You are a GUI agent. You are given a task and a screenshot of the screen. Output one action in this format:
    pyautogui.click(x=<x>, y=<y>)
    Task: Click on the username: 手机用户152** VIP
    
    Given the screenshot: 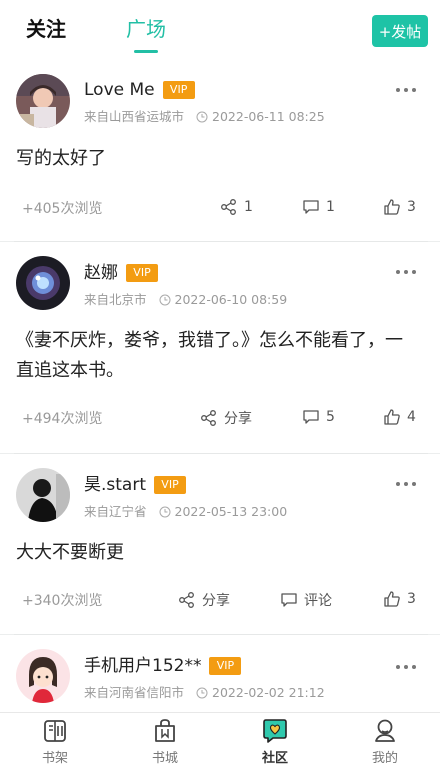 What is the action you would take?
    pyautogui.click(x=163, y=666)
    